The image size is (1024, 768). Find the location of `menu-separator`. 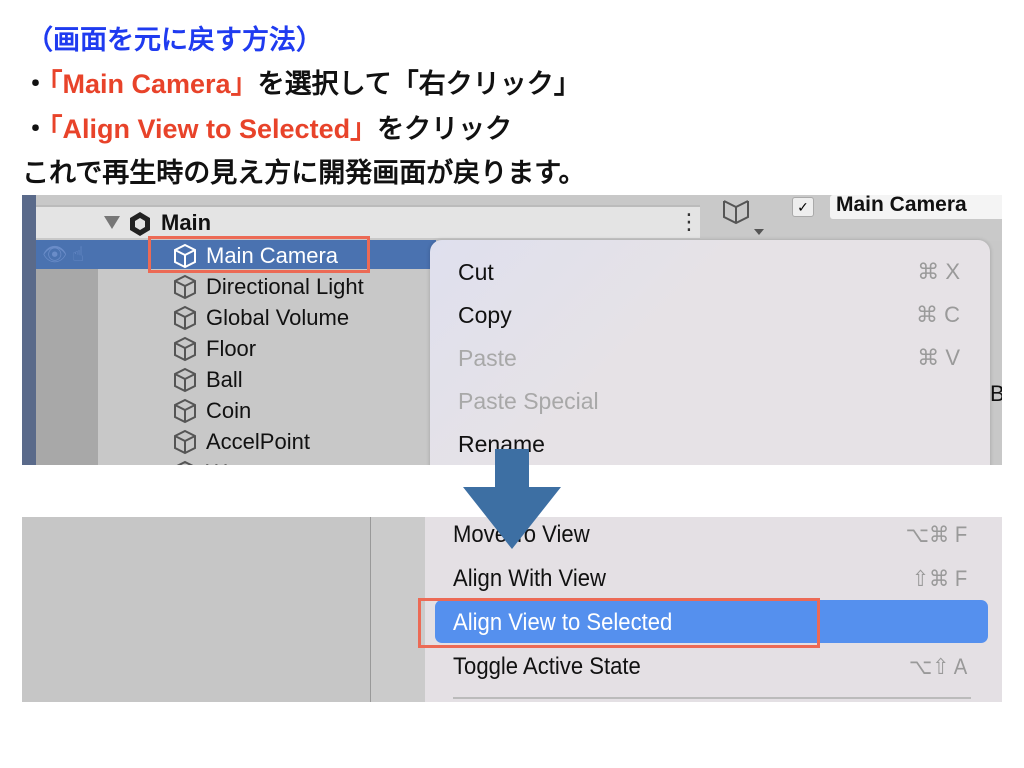

menu-separator is located at coordinates (712, 698).